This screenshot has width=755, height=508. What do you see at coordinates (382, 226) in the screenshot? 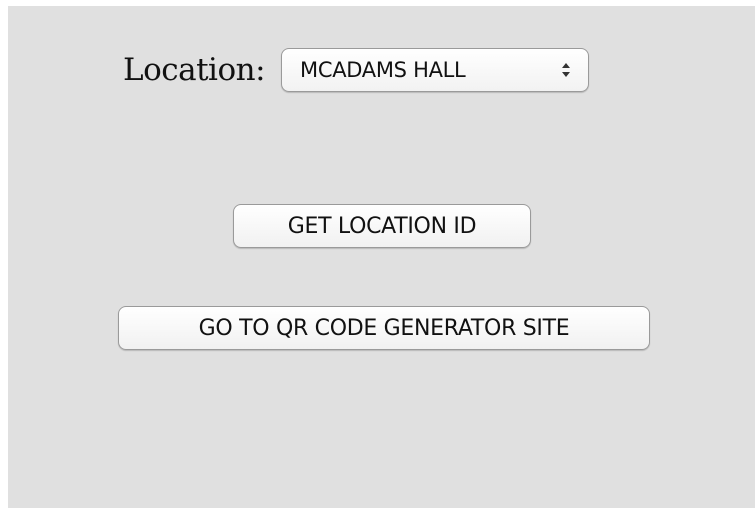
I see `get-location-id-button: GET LOCATION ID` at bounding box center [382, 226].